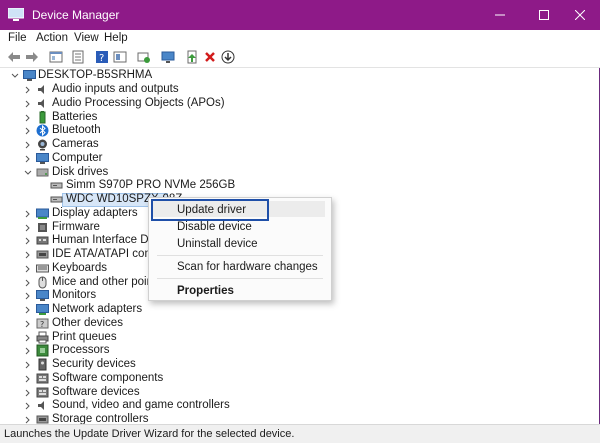 The width and height of the screenshot is (600, 443). Describe the element at coordinates (86, 38) in the screenshot. I see `menu-view: View` at that location.